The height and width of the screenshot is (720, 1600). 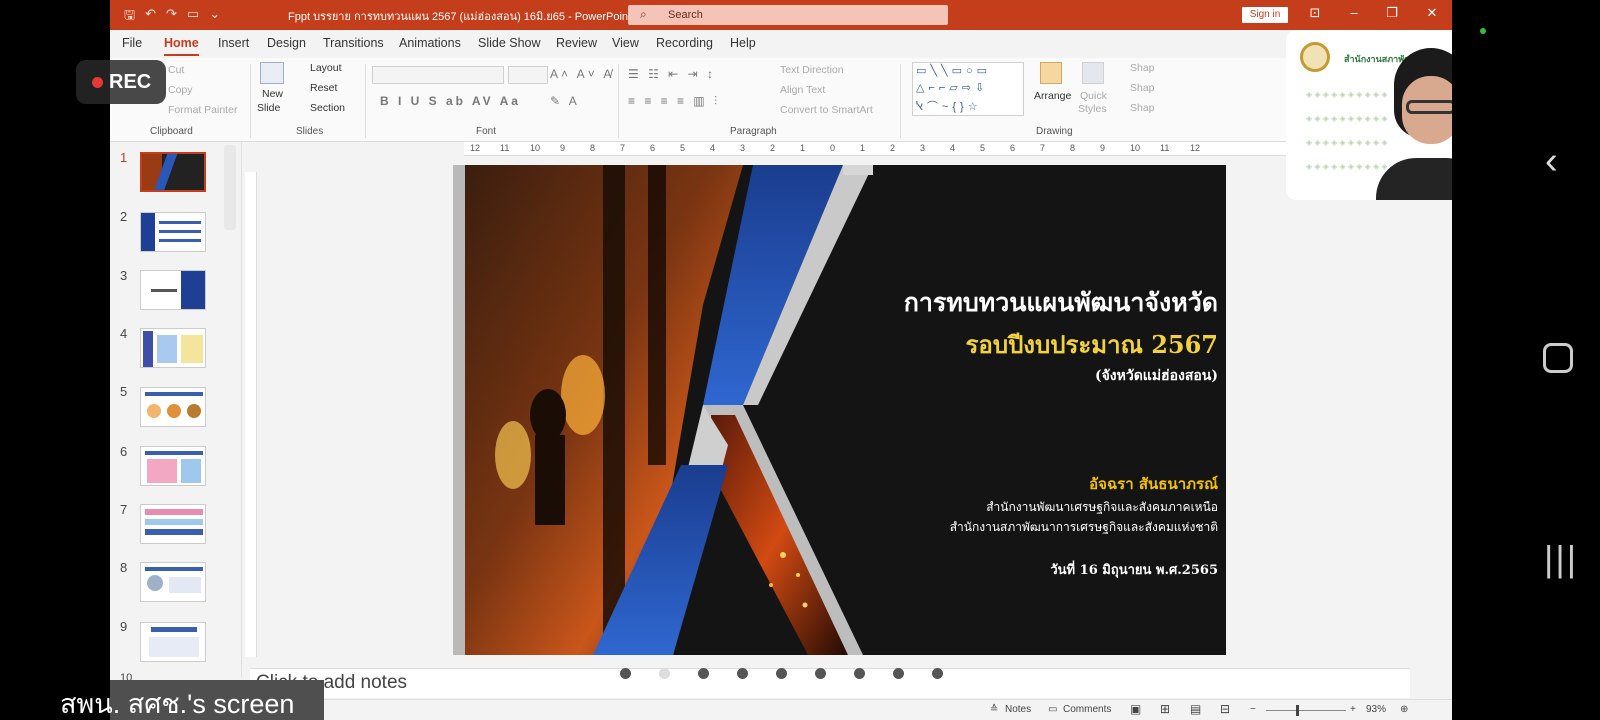 I want to click on close-icon: ✕, so click(x=1432, y=13).